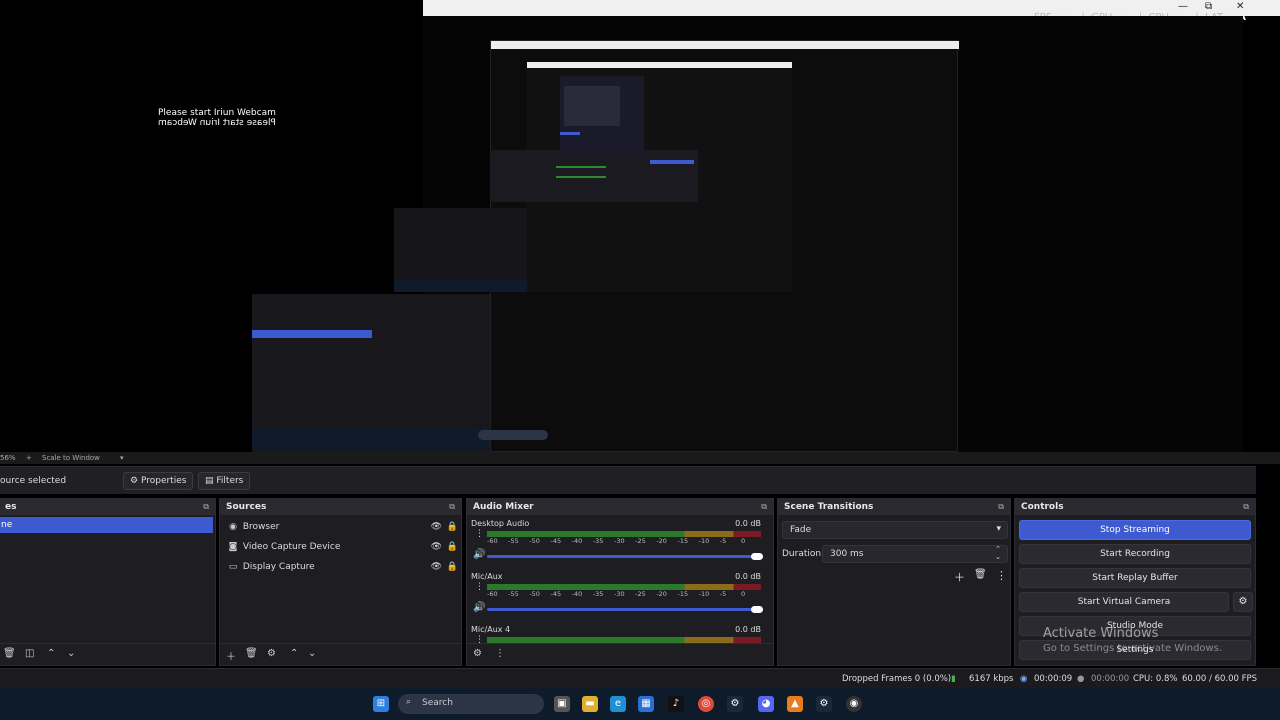 This screenshot has width=1280, height=720. Describe the element at coordinates (661, 541) in the screenshot. I see `meter-tick-label: -20` at that location.